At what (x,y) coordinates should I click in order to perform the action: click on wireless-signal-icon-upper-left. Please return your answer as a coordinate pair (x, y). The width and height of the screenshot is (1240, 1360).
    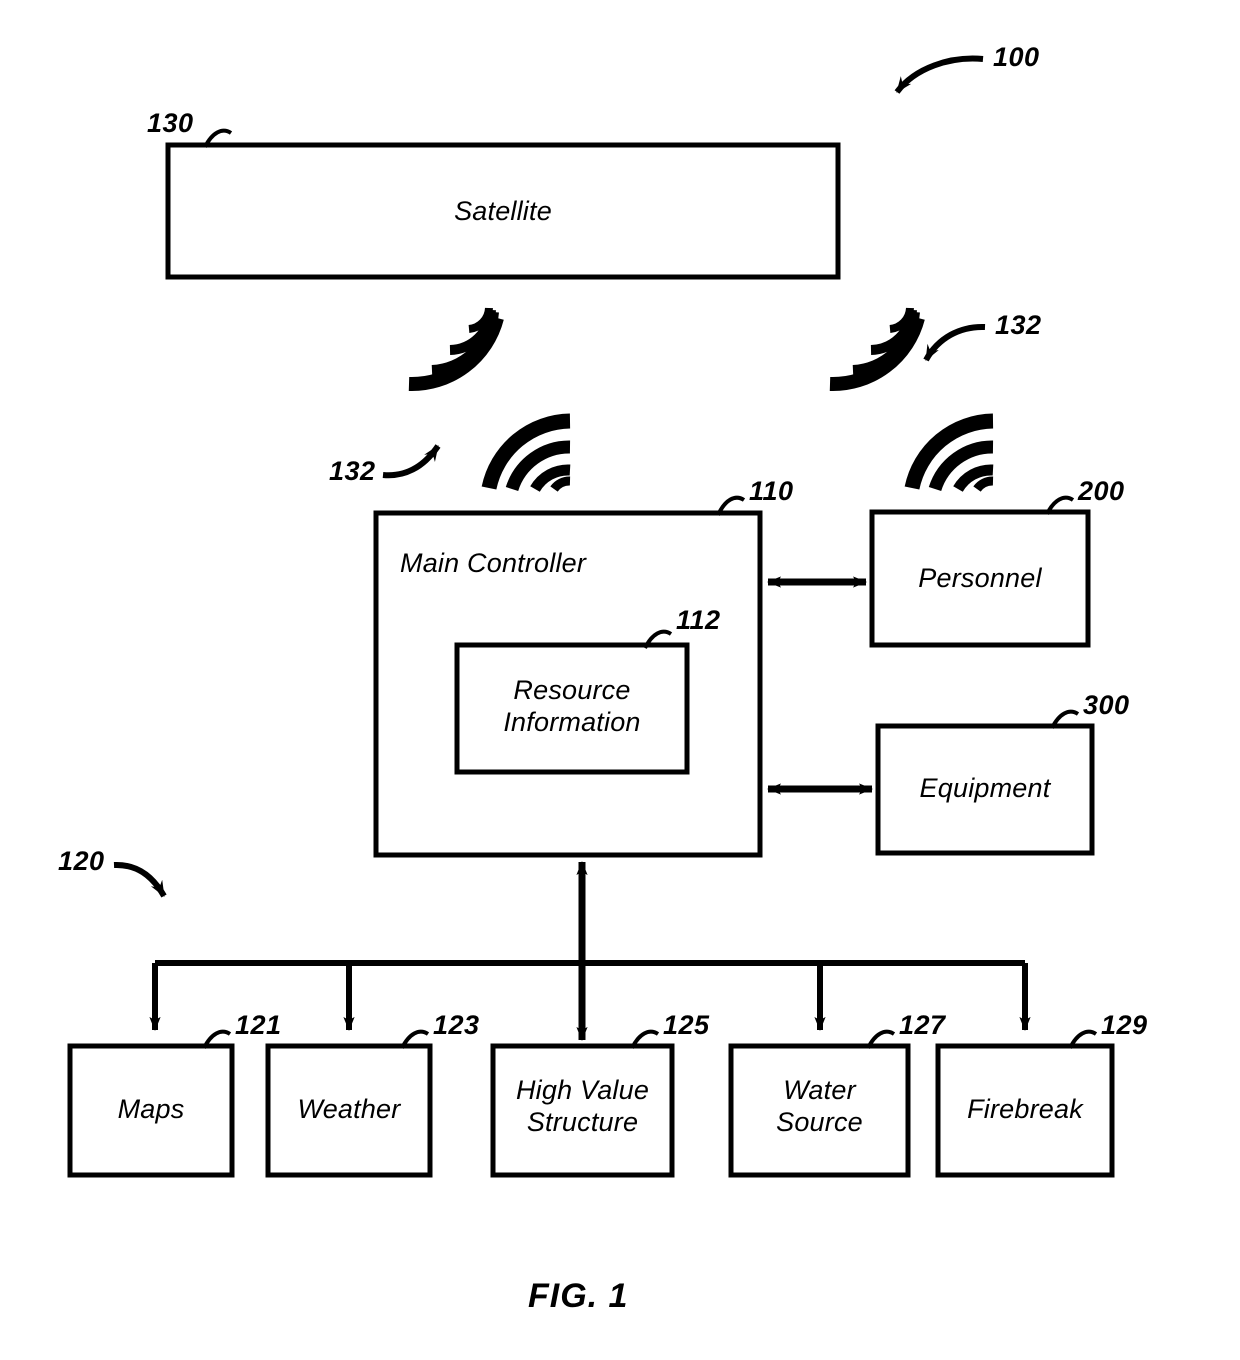
    Looking at the image, I should click on (456, 349).